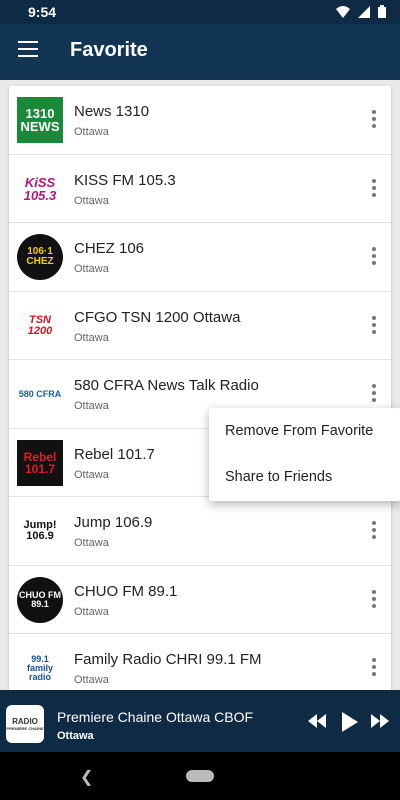 The image size is (400, 800). What do you see at coordinates (155, 717) in the screenshot?
I see `player-station-name: Premiere Chaine Ottawa CBOF` at bounding box center [155, 717].